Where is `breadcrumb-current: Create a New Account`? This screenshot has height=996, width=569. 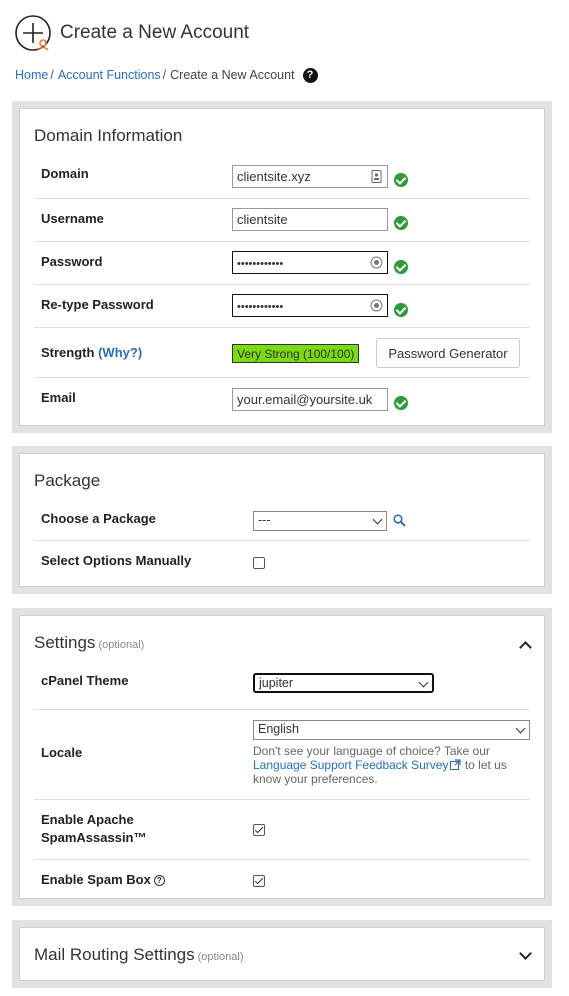
breadcrumb-current: Create a New Account is located at coordinates (232, 75).